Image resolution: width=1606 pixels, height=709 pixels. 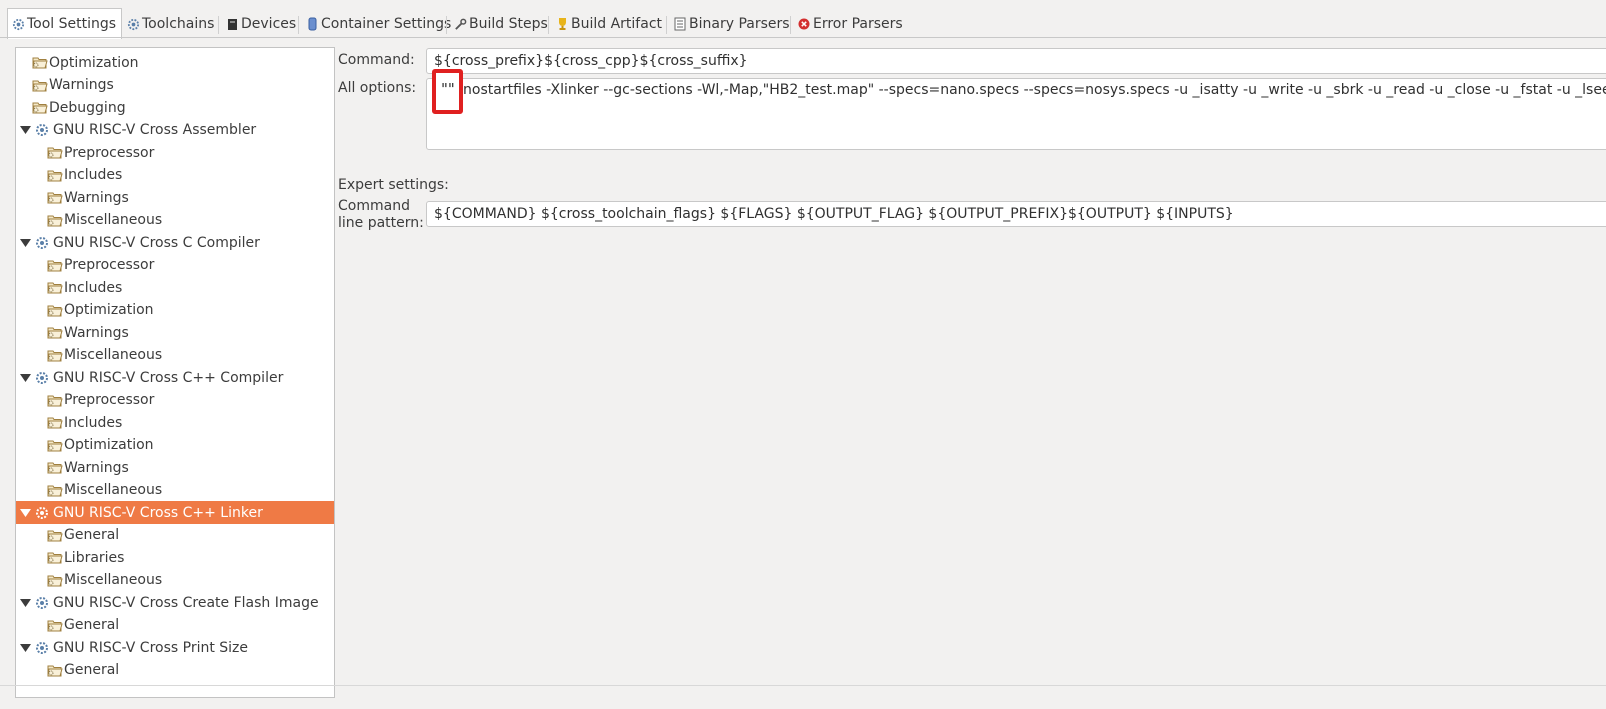 I want to click on wrench-icon, so click(x=460, y=24).